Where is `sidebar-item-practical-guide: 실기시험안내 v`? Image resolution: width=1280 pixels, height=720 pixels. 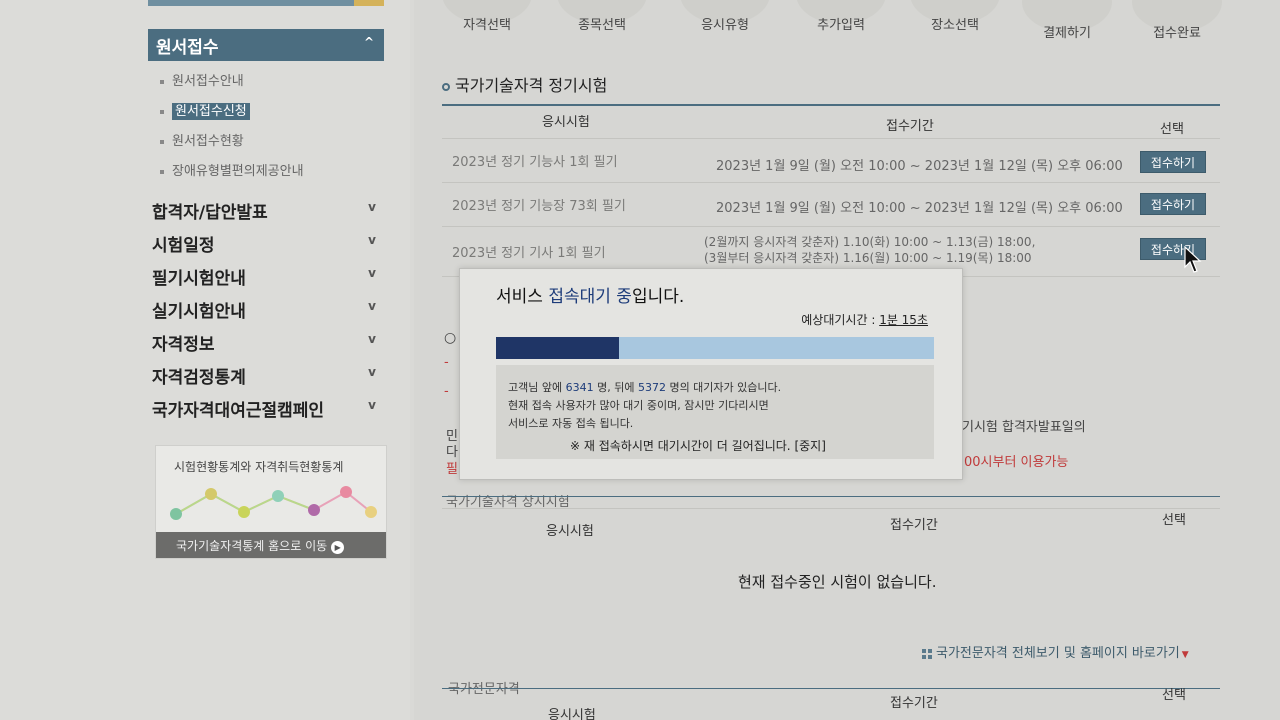
sidebar-item-practical-guide: 실기시험안내 v is located at coordinates (266, 309).